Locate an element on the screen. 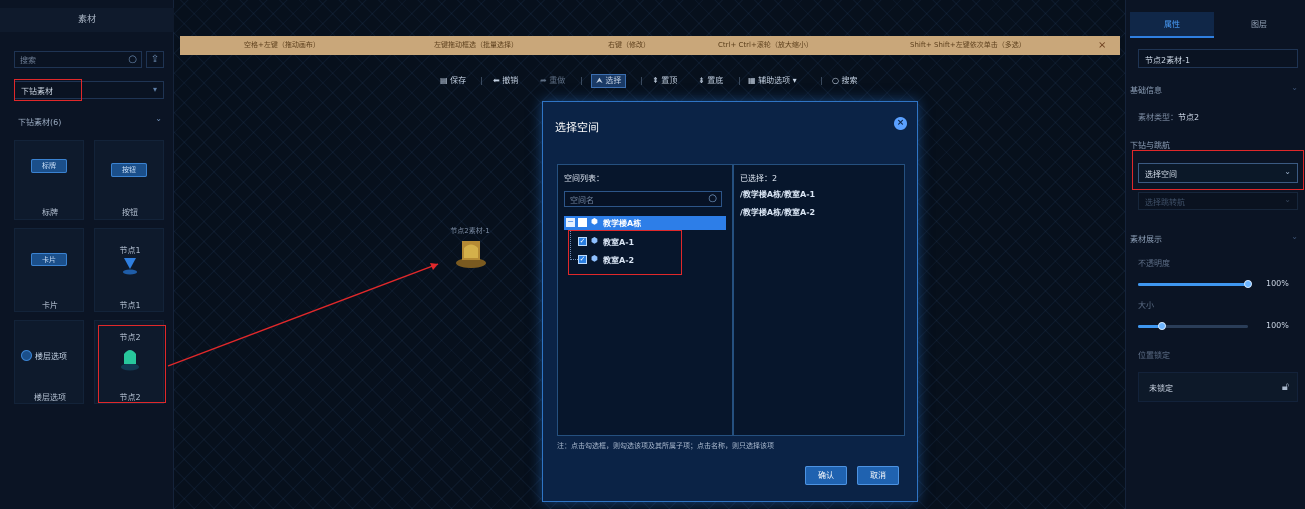 The image size is (1305, 509). floor-option-chip-text: 楼层选项 is located at coordinates (51, 356).